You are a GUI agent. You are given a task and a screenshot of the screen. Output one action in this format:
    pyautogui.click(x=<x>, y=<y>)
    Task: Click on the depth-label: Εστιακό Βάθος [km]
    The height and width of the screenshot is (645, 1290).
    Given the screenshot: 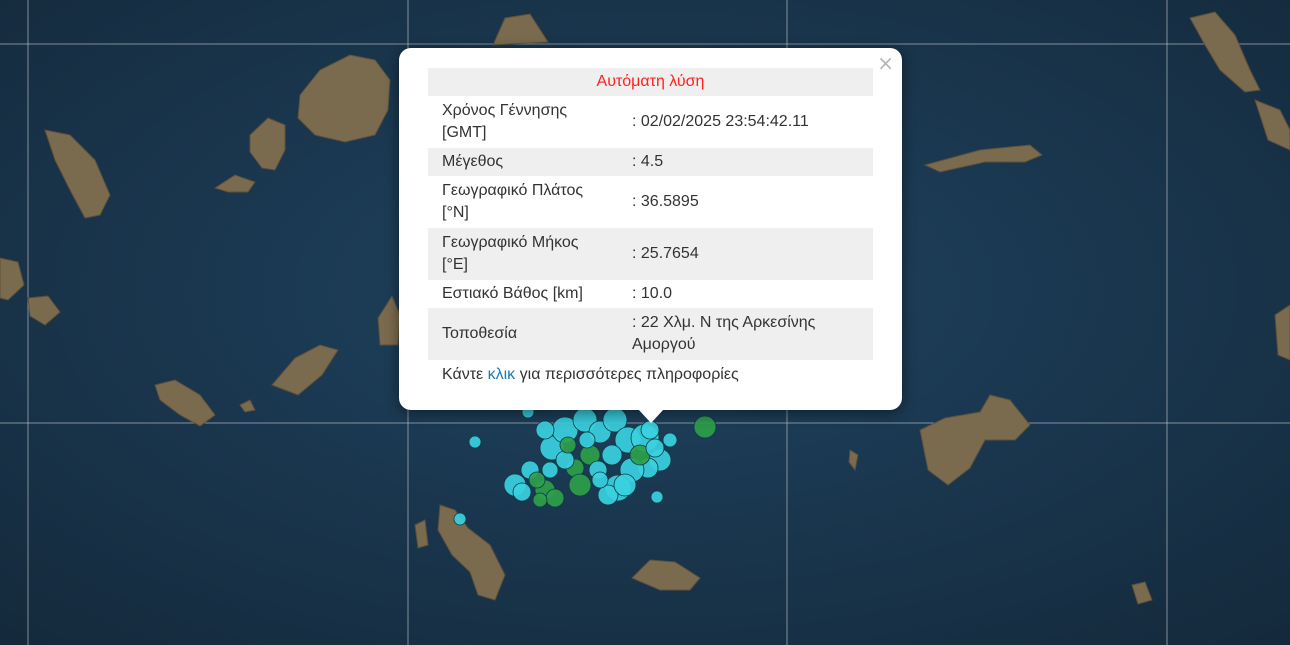 What is the action you would take?
    pyautogui.click(x=512, y=293)
    